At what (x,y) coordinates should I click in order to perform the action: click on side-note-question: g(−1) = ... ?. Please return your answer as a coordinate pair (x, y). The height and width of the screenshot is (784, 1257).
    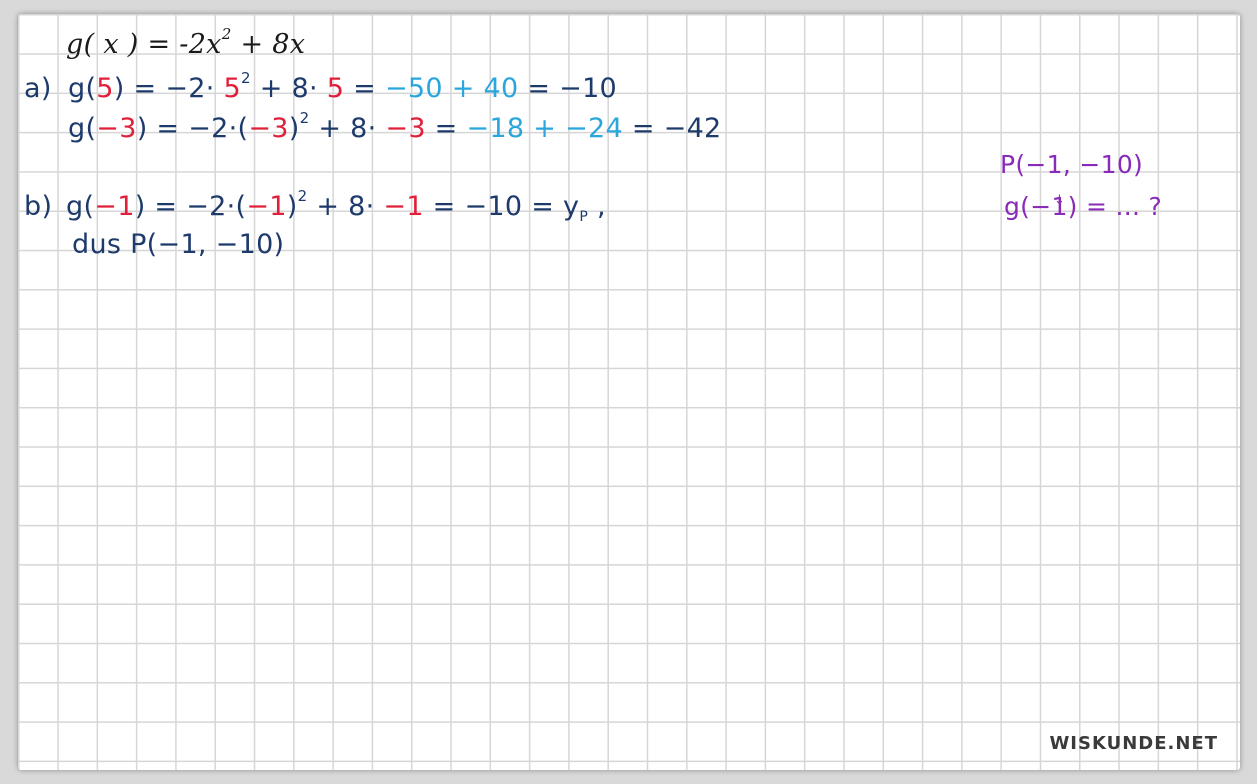
    Looking at the image, I should click on (1083, 206).